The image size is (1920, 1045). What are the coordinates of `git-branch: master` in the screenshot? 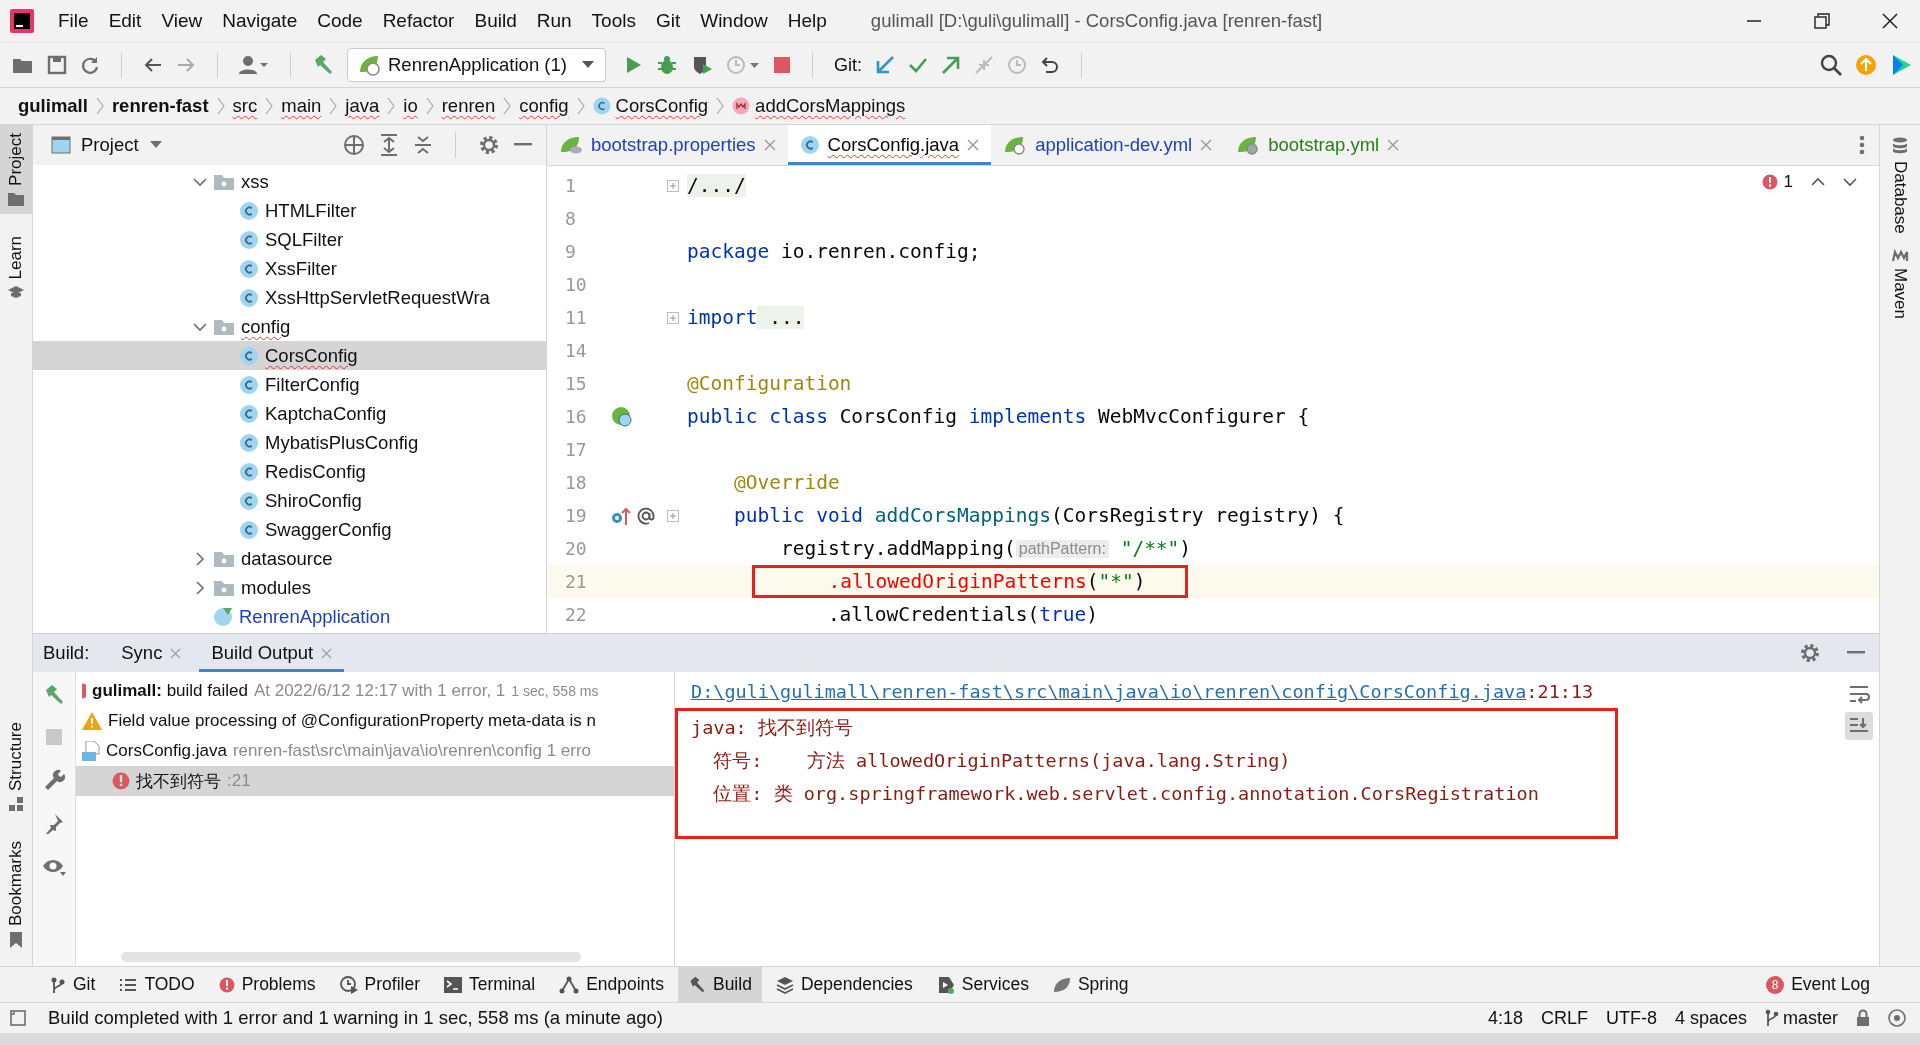 It's located at (1801, 1018).